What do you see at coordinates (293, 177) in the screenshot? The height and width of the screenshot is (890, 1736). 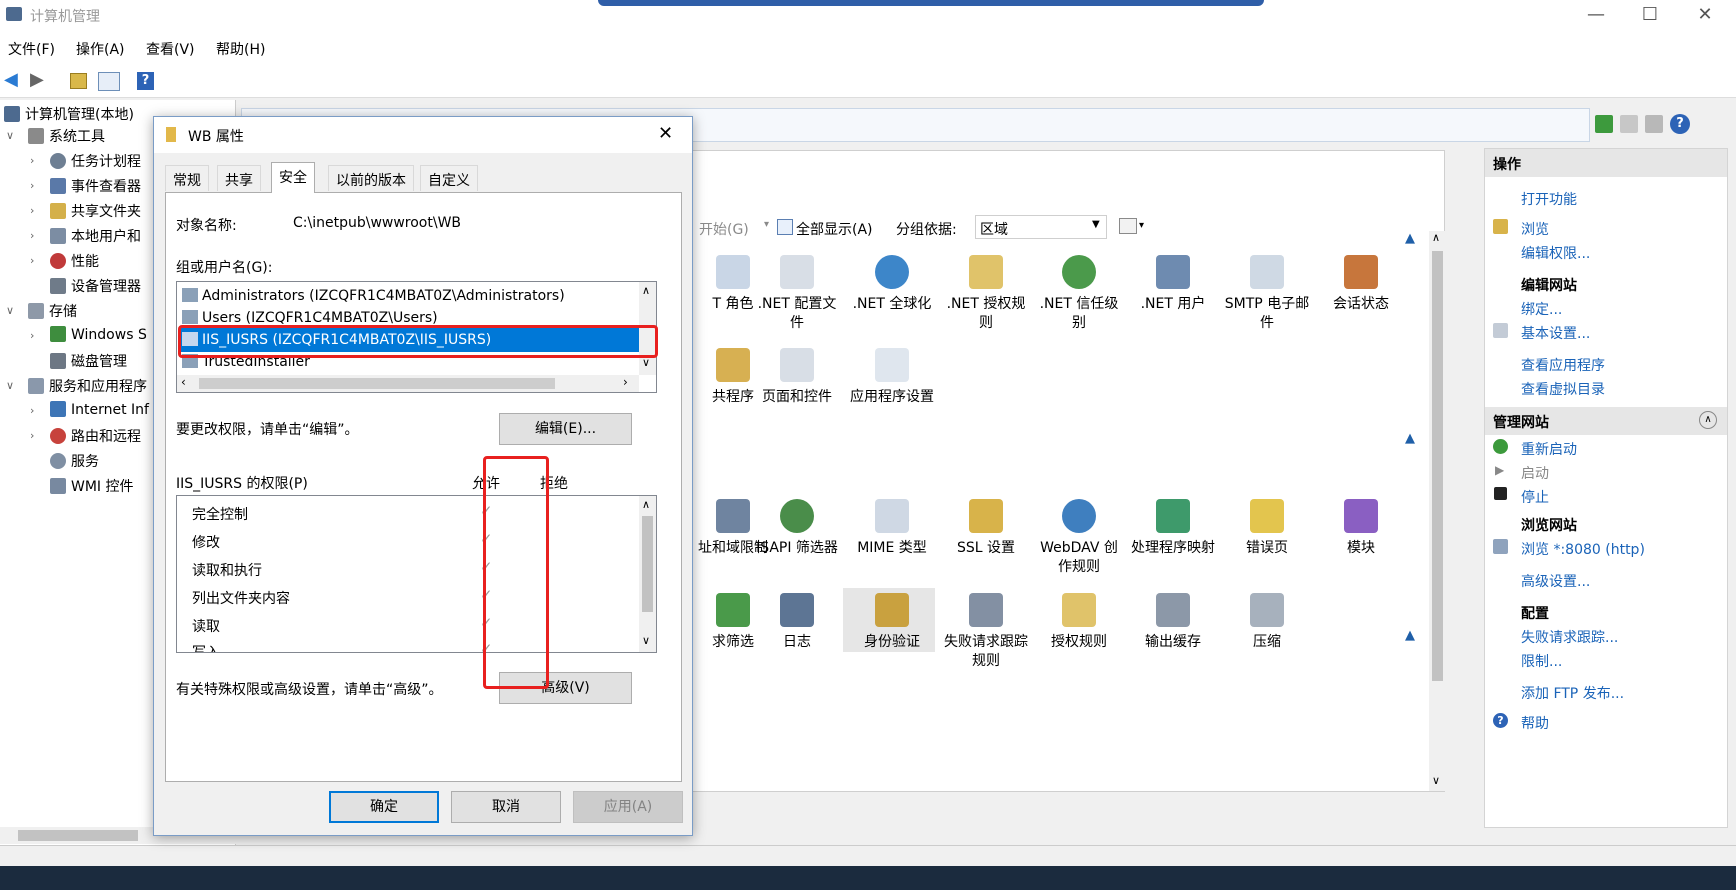 I see `tab-security: 安全` at bounding box center [293, 177].